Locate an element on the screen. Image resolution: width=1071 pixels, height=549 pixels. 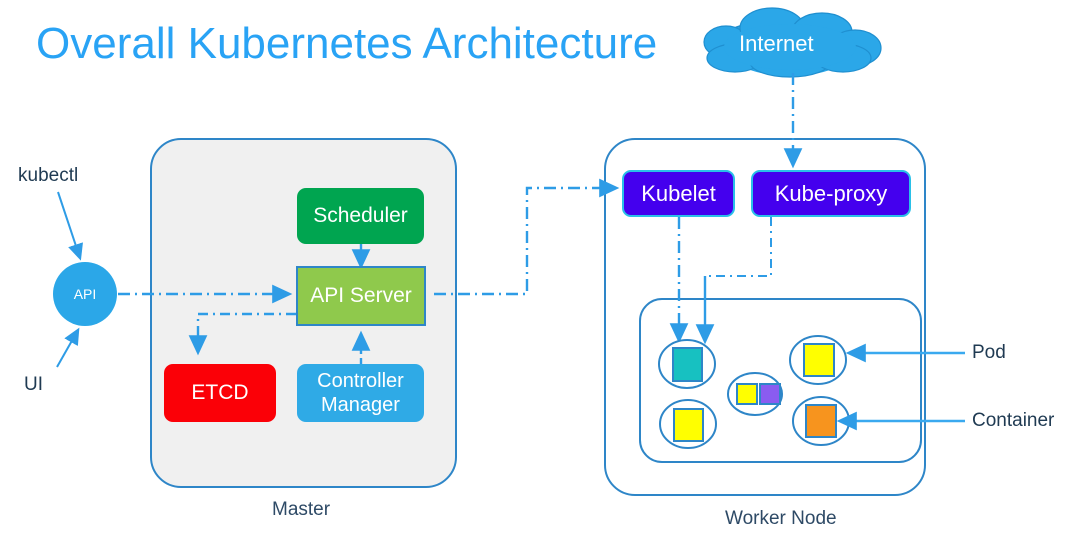
pod-yellow-left is located at coordinates (688, 424).